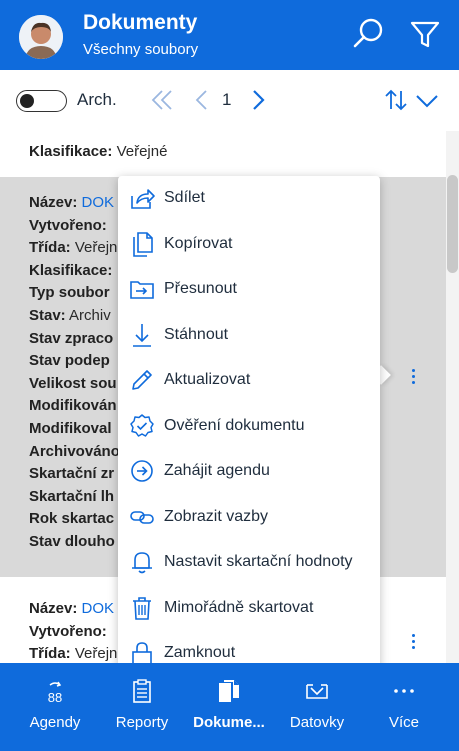 This screenshot has height=751, width=459. Describe the element at coordinates (142, 198) in the screenshot. I see `share-icon` at that location.